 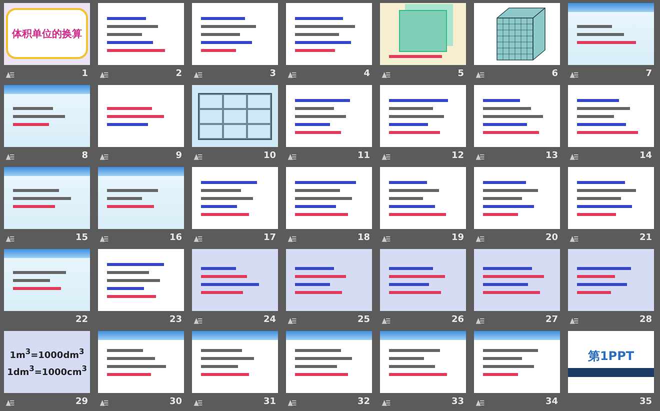 I want to click on slide-number: 11, so click(x=363, y=156).